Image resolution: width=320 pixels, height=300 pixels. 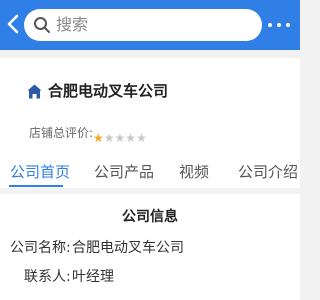 What do you see at coordinates (36, 186) in the screenshot?
I see `active-tab-indicator` at bounding box center [36, 186].